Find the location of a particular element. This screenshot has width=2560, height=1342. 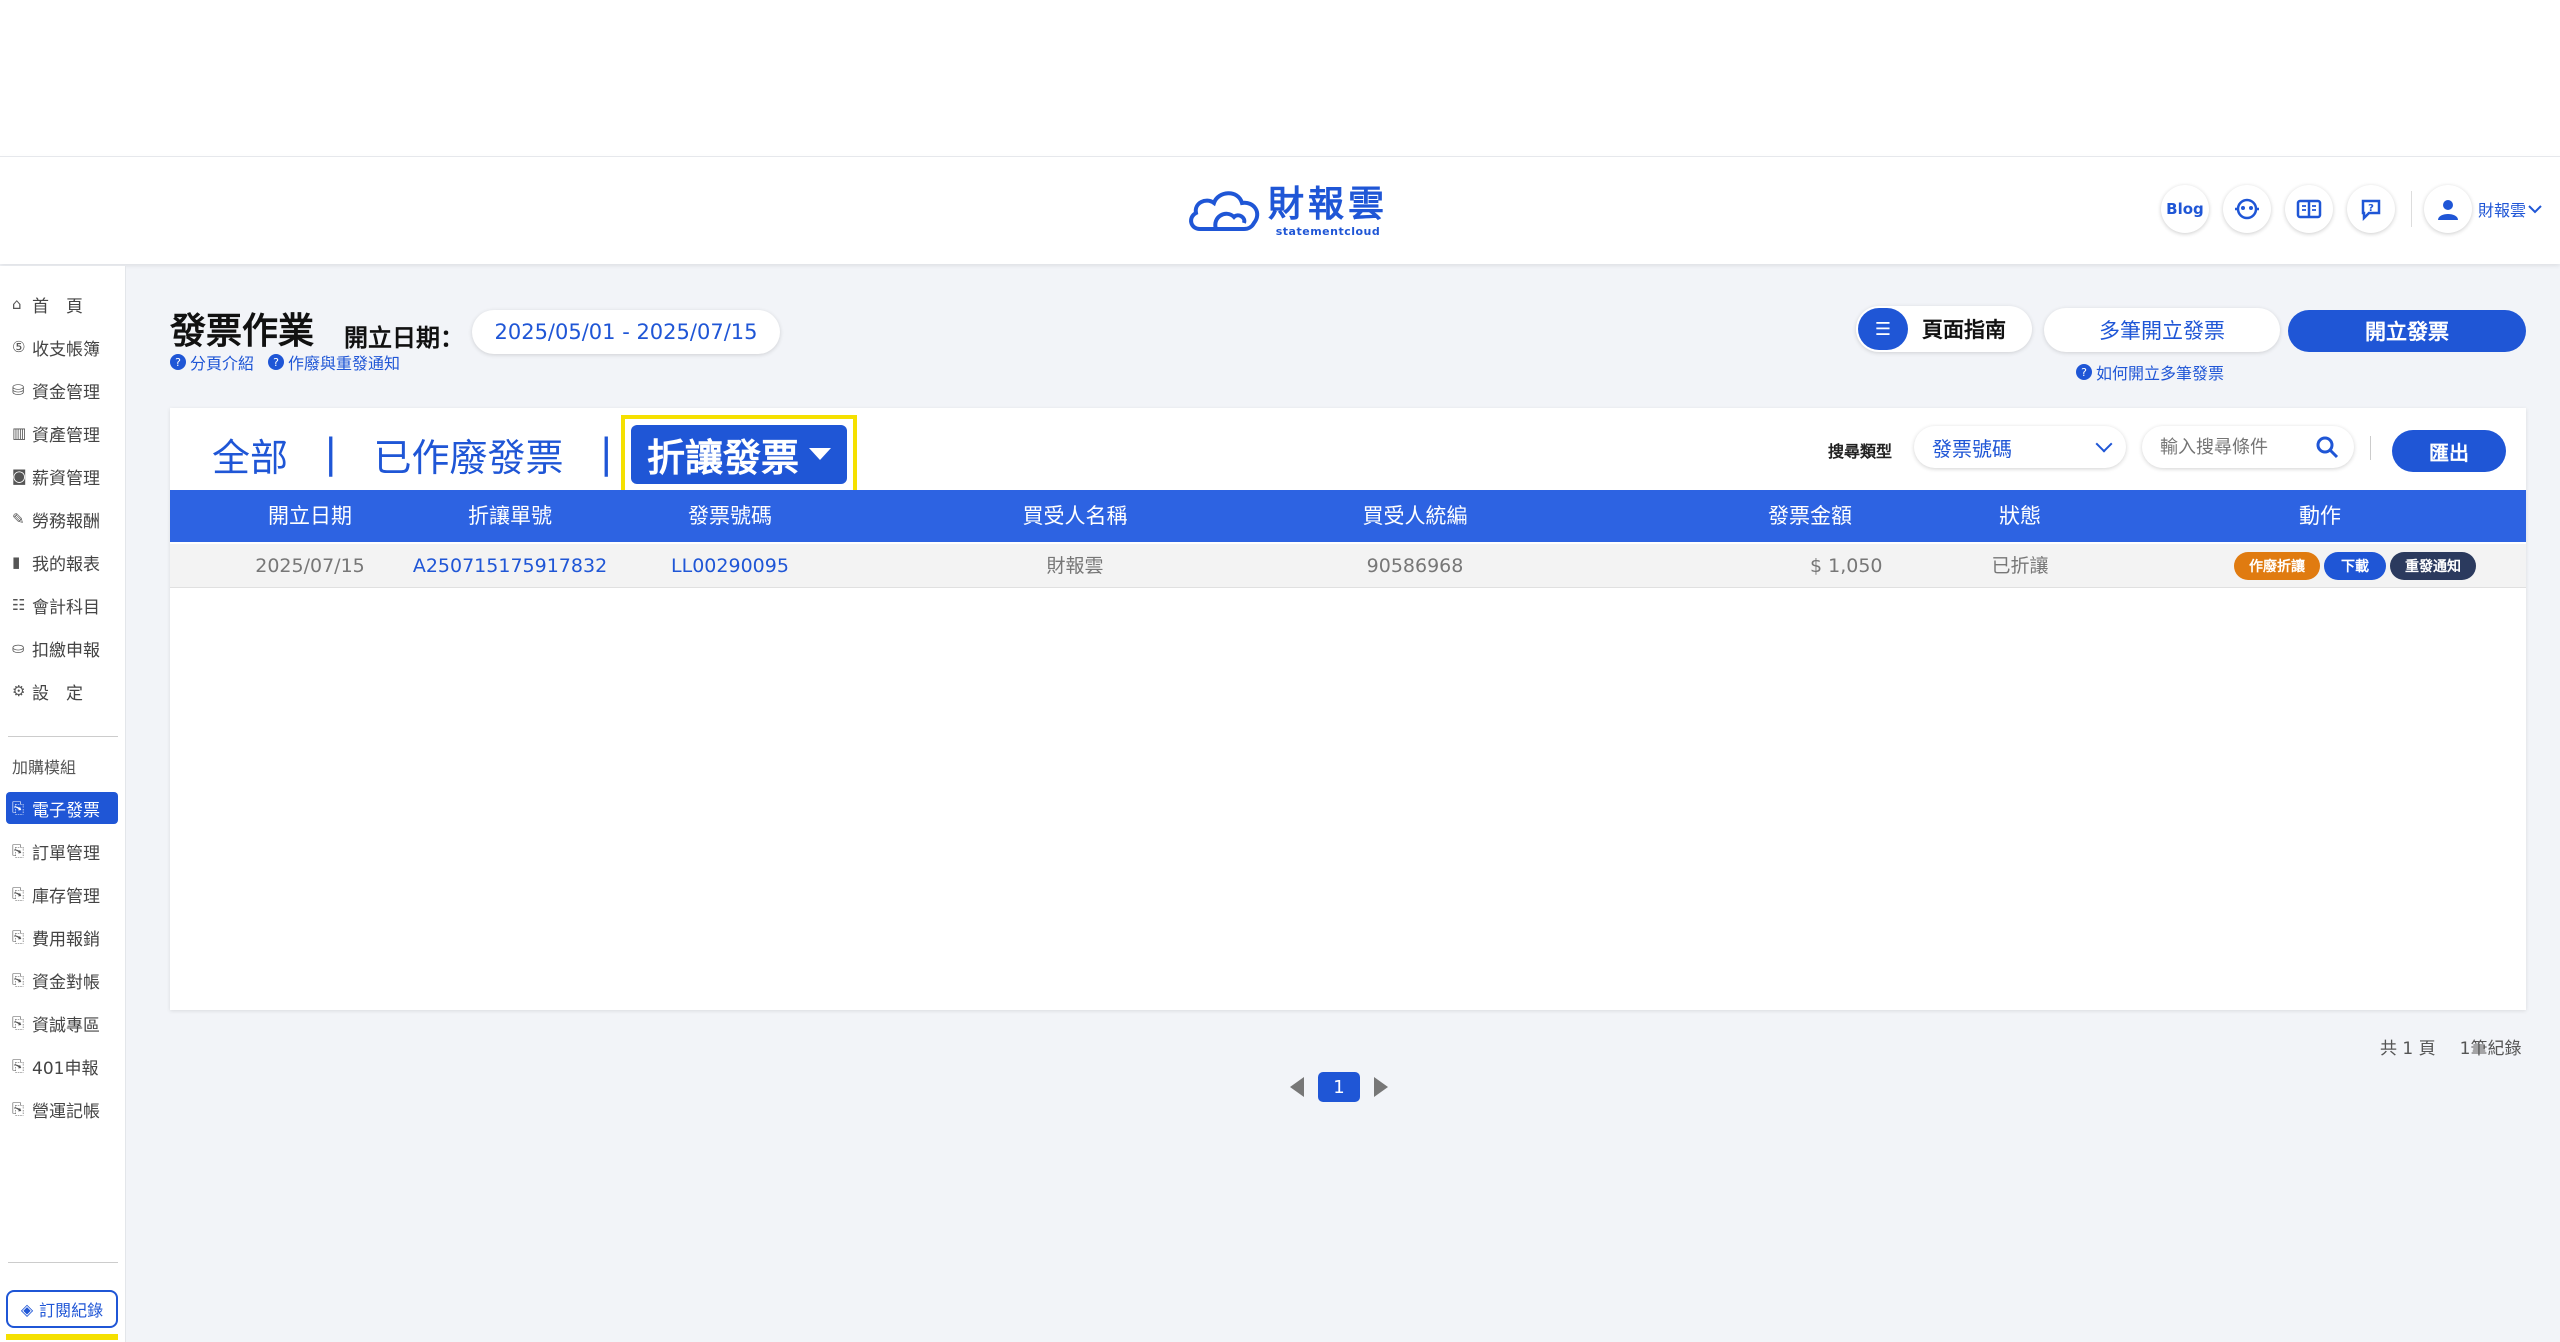

page-number-button: 1 is located at coordinates (1339, 1087).